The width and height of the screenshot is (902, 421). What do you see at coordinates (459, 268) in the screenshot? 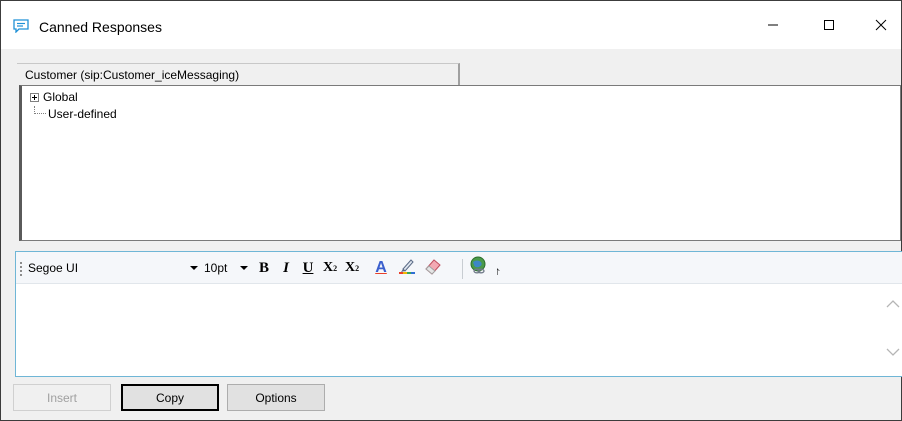
I see `formatting-toolbar: Segoe UI 10pt B I U X2 X2 A ⨡` at bounding box center [459, 268].